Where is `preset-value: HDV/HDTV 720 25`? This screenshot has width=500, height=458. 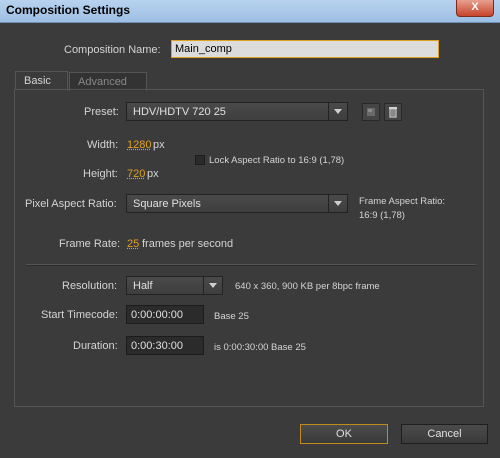 preset-value: HDV/HDTV 720 25 is located at coordinates (179, 112).